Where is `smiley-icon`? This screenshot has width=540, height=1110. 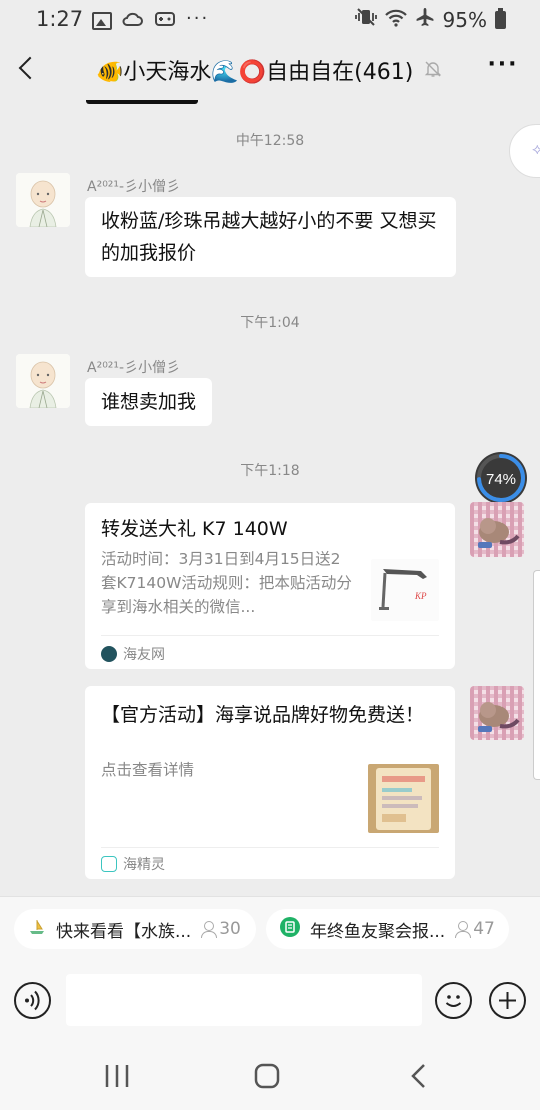
smiley-icon is located at coordinates (453, 1001).